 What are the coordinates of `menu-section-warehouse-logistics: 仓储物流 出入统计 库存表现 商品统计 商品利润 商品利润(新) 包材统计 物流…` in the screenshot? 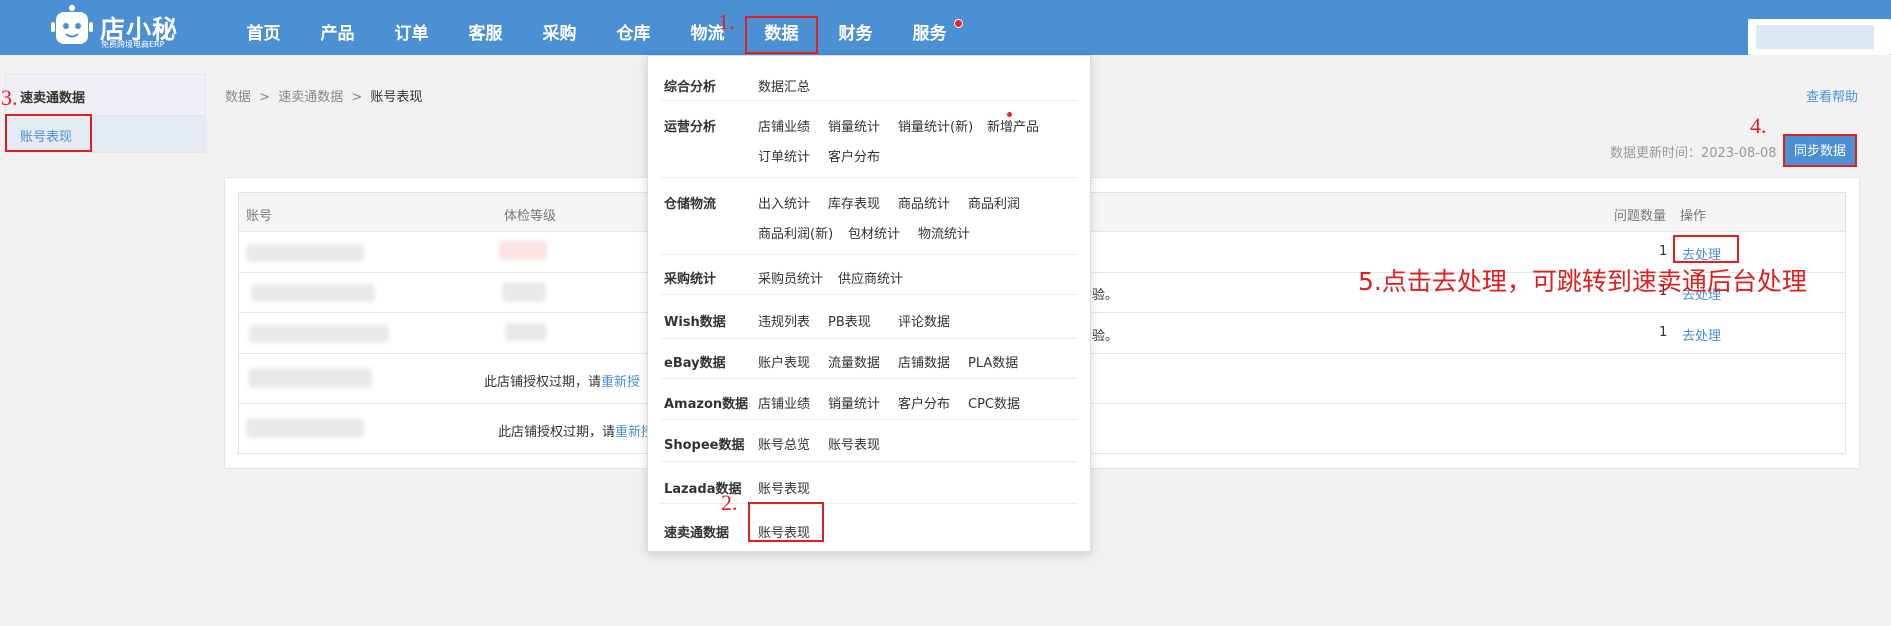 It's located at (869, 215).